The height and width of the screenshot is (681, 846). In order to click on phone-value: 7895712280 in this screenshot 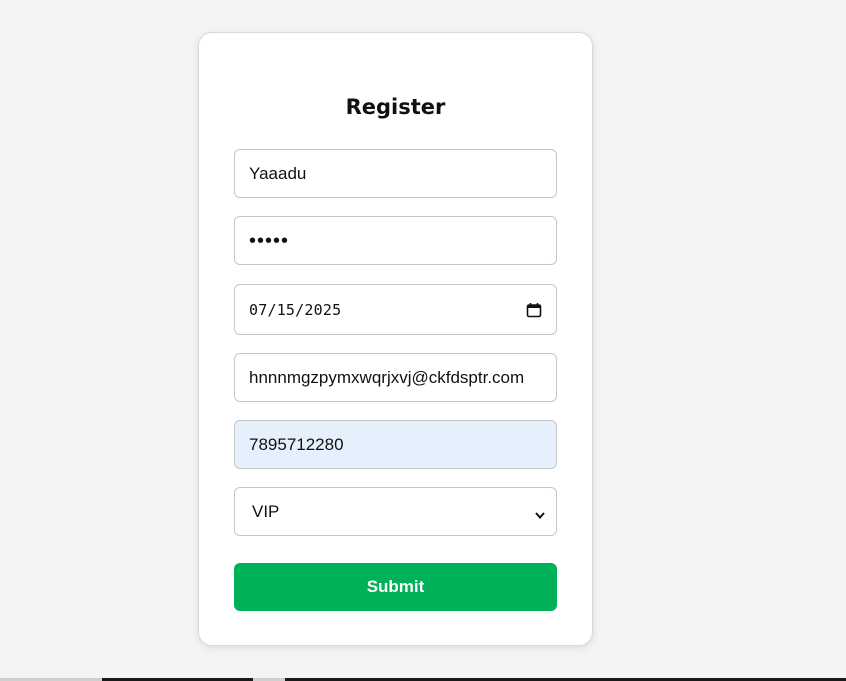, I will do `click(296, 444)`.